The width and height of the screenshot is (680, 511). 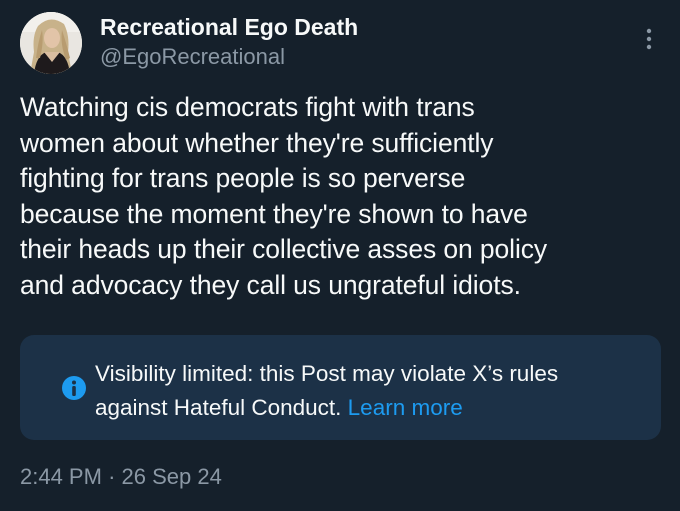 I want to click on post-text-line: women about whether they're sufficiently, so click(x=257, y=142).